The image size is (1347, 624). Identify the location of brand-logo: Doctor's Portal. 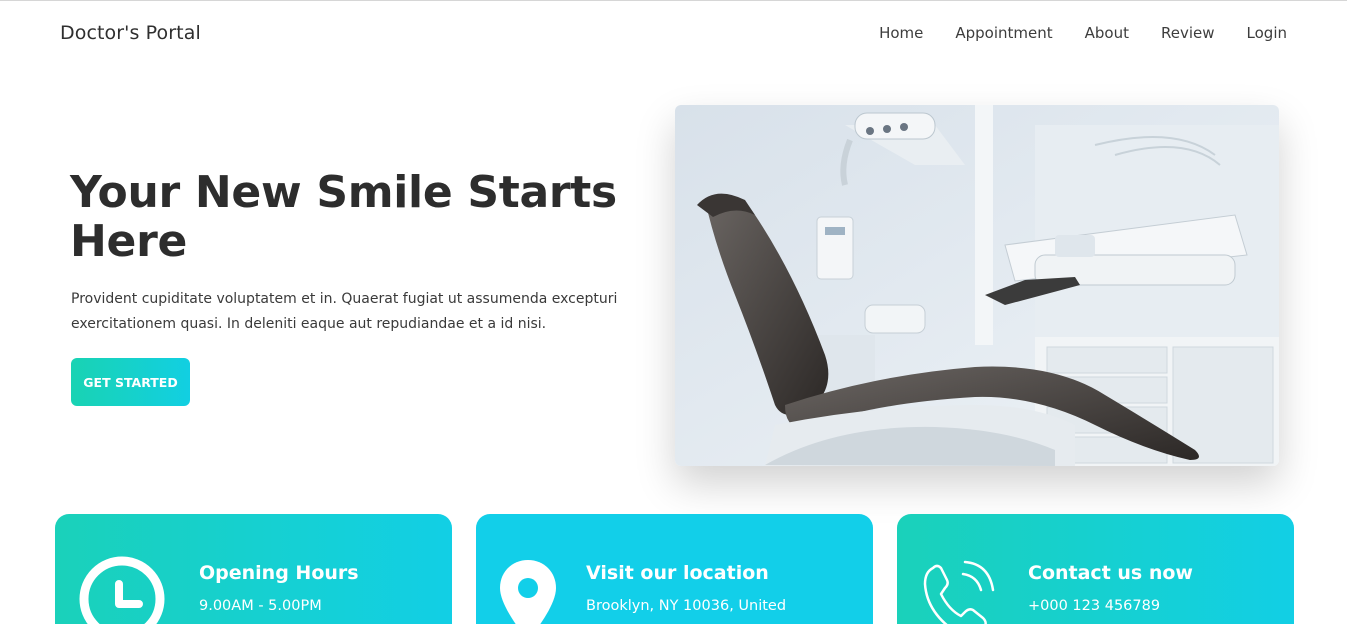
(130, 33).